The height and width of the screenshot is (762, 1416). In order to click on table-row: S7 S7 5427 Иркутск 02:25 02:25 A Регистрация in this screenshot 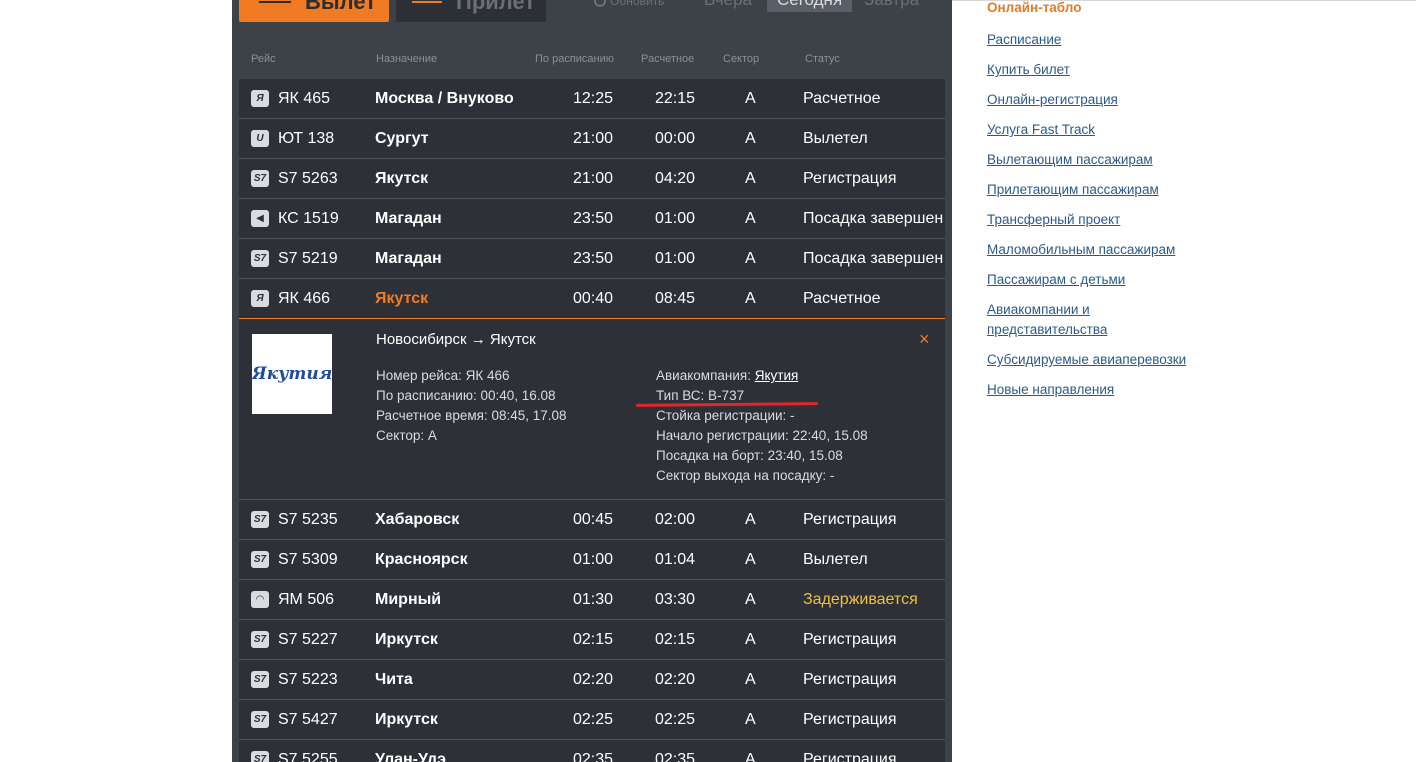, I will do `click(592, 720)`.